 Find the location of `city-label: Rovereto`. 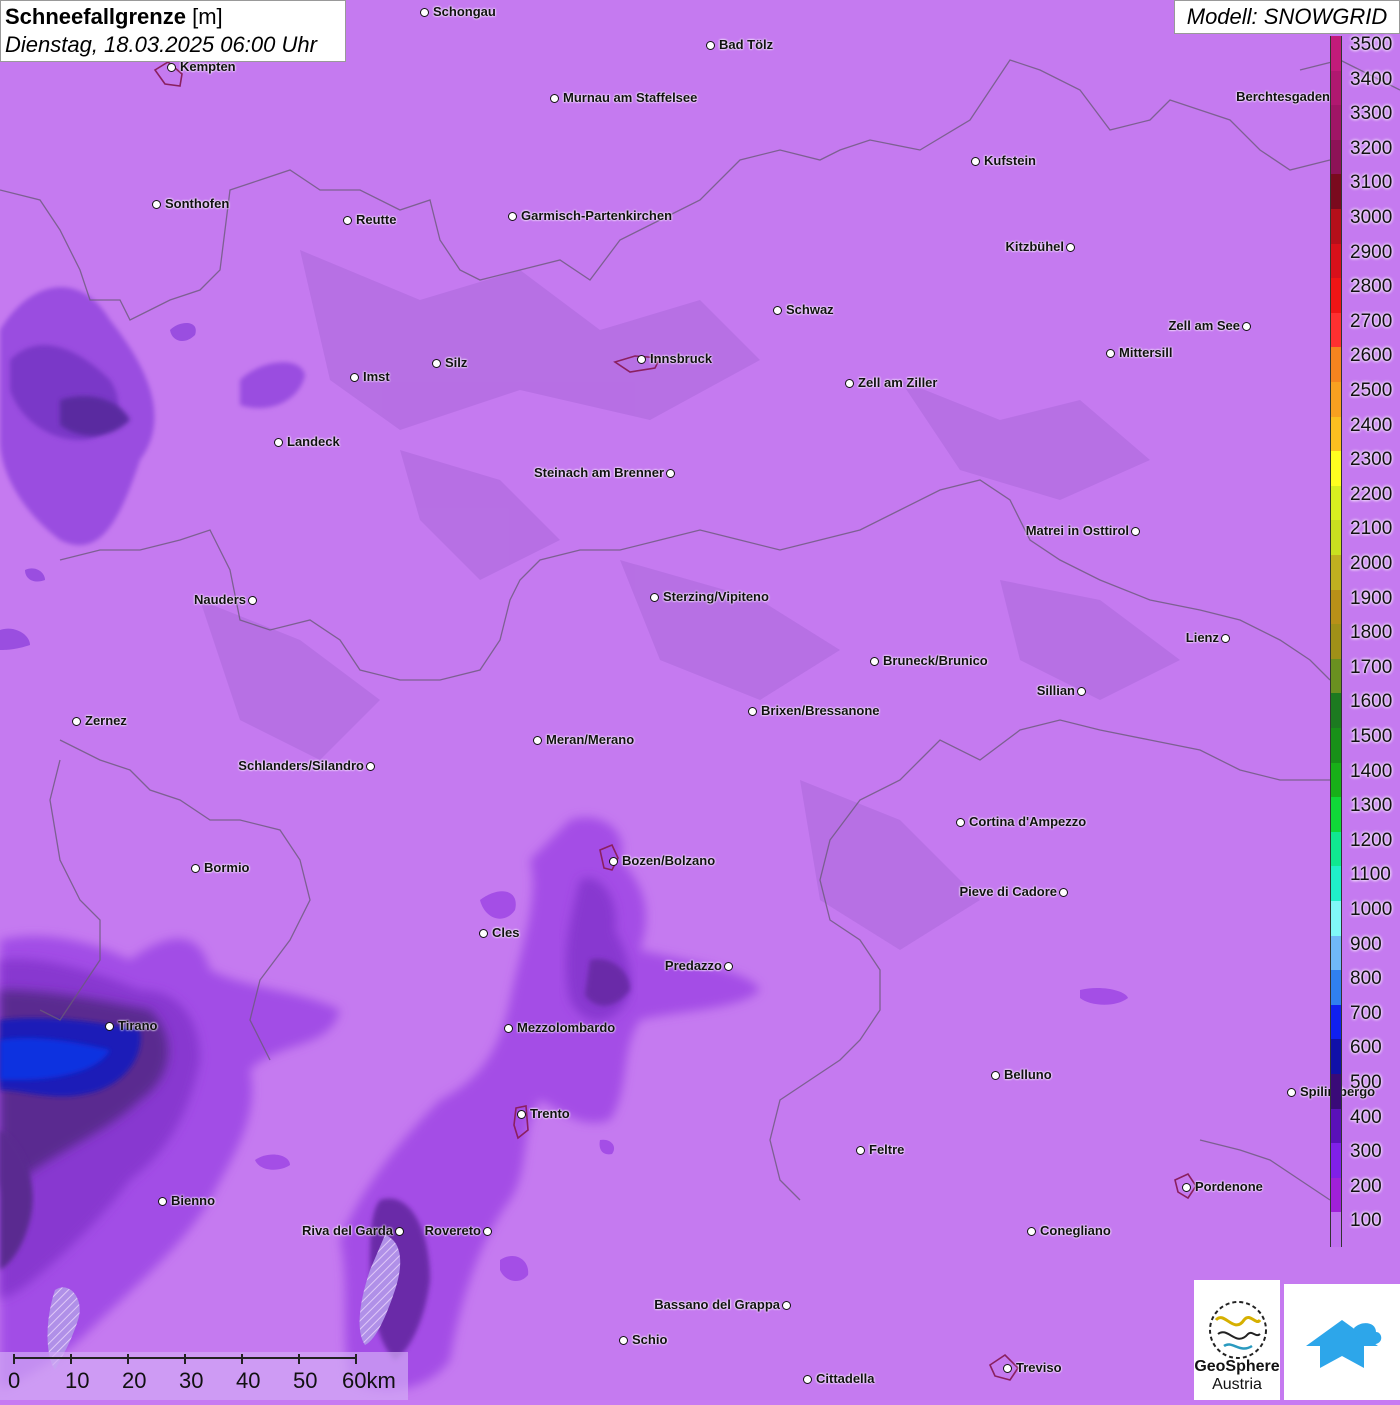

city-label: Rovereto is located at coordinates (452, 1230).